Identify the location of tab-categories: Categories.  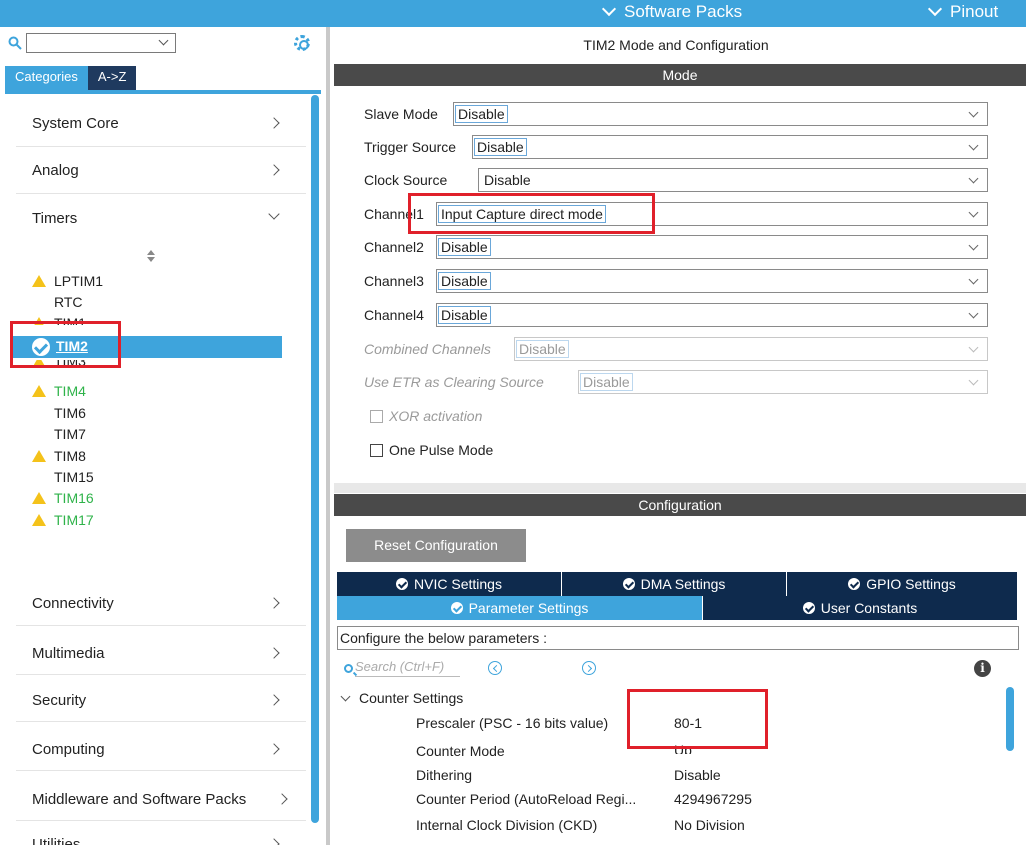
(46, 78).